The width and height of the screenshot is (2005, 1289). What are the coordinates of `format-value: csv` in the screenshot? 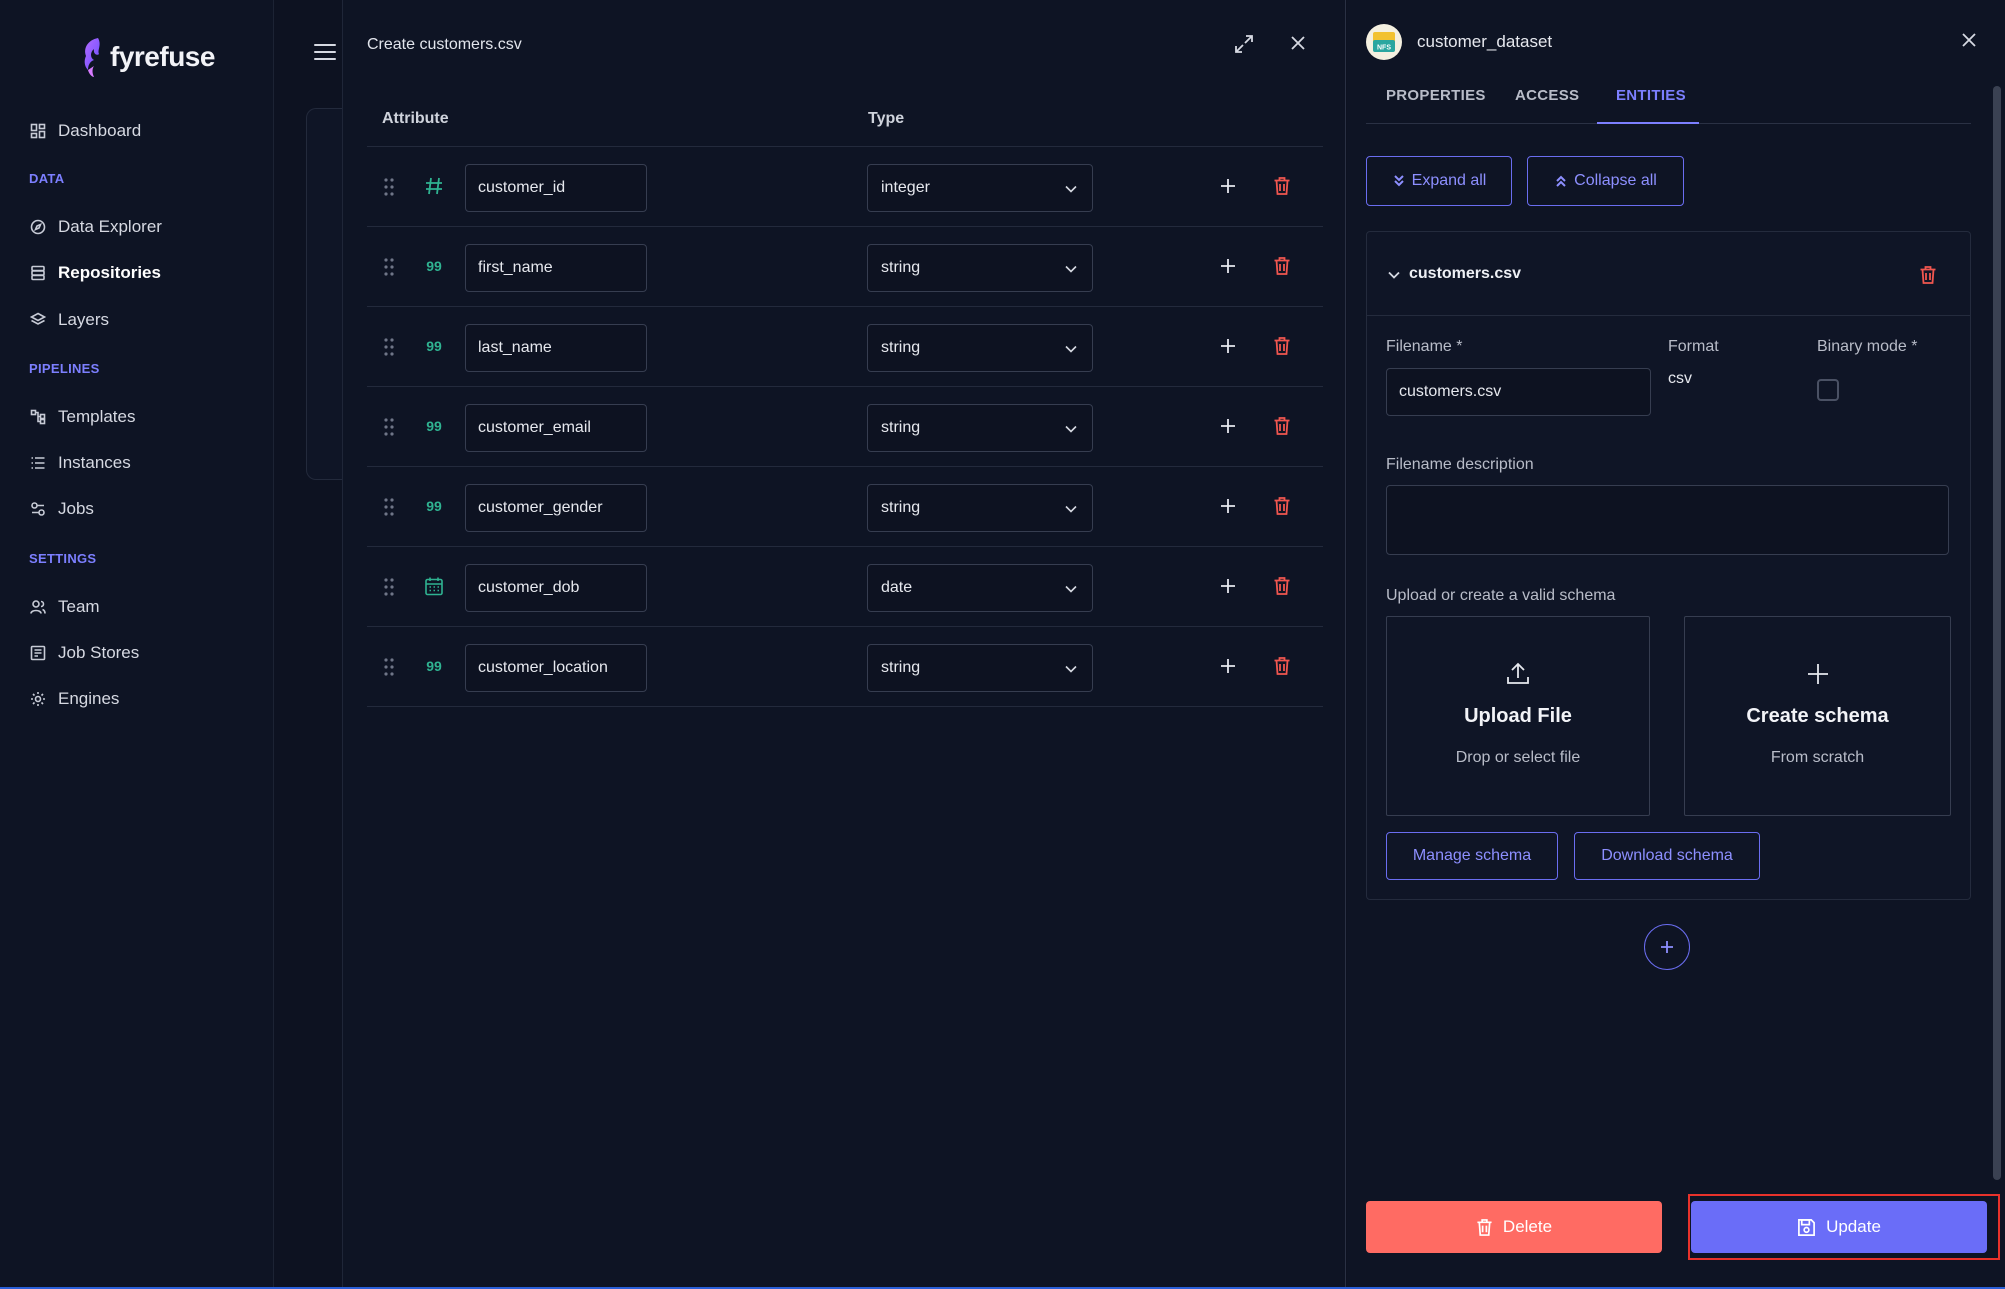 It's located at (1680, 378).